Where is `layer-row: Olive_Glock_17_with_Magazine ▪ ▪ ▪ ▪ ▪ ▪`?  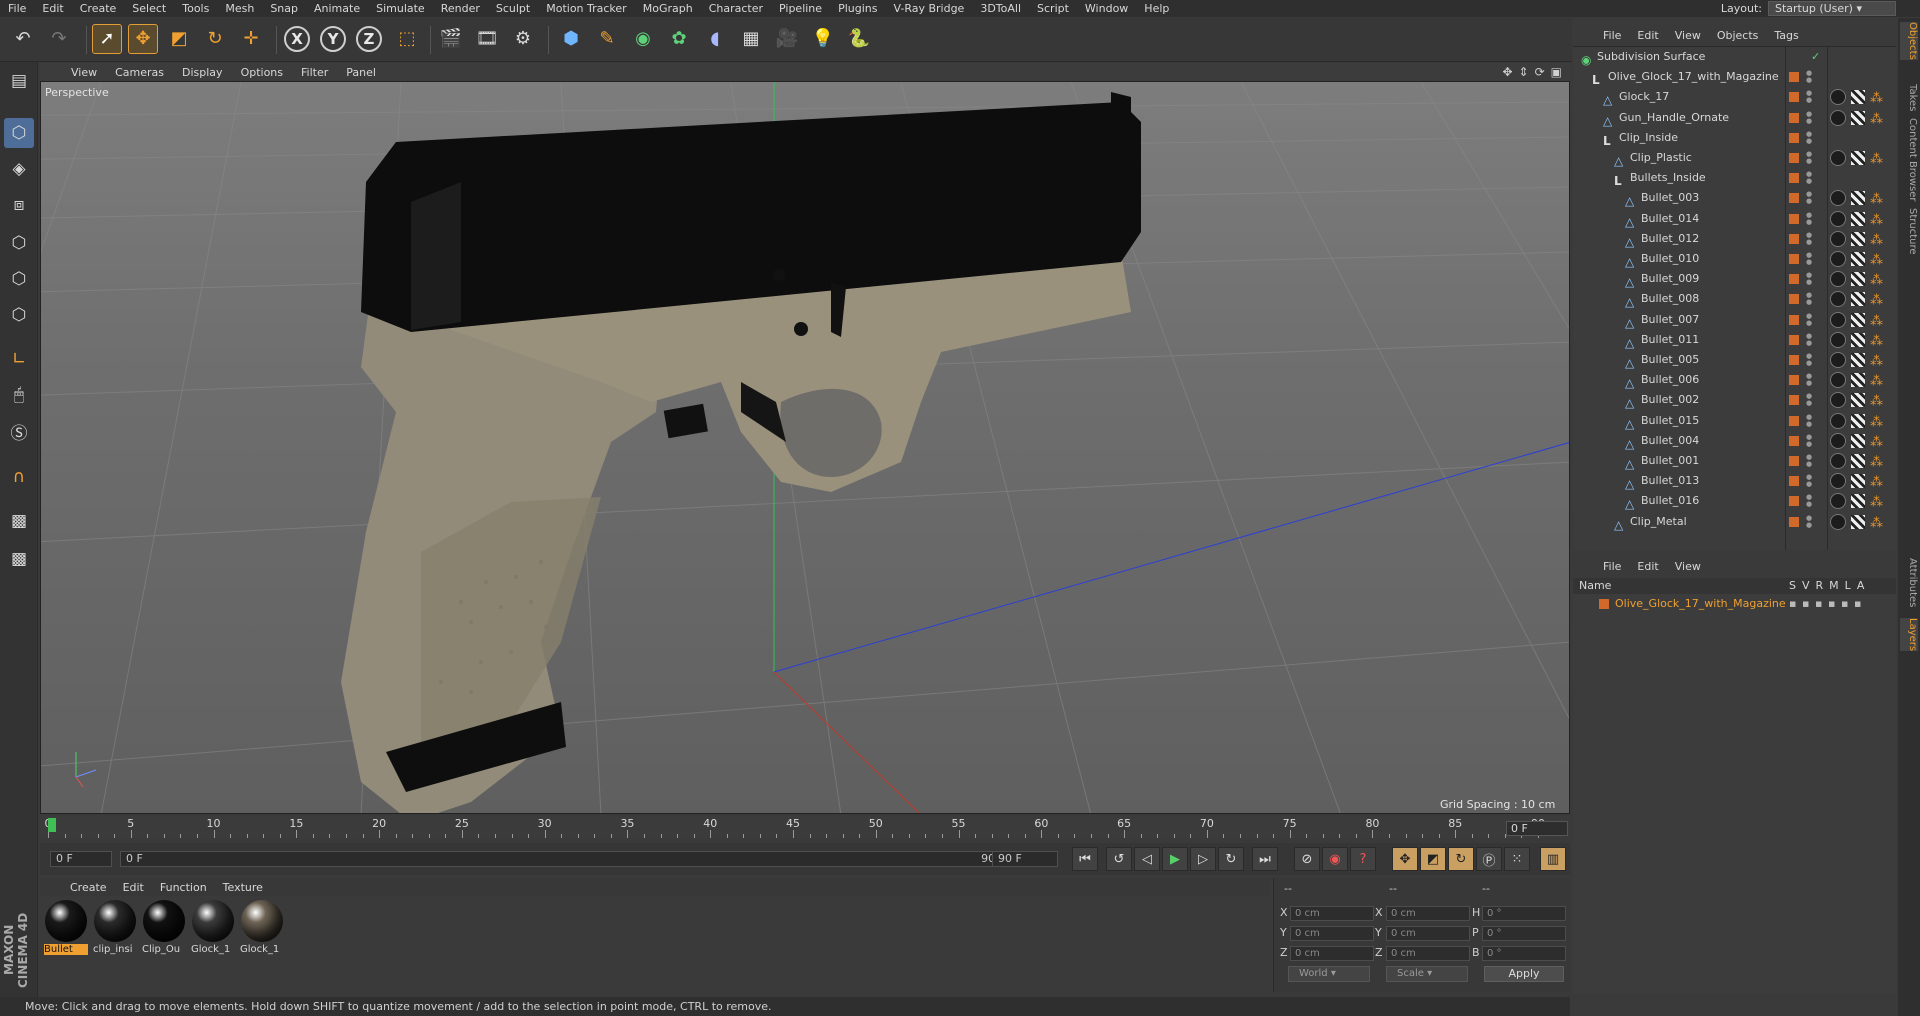
layer-row: Olive_Glock_17_with_Magazine ▪ ▪ ▪ ▪ ▪ ▪ is located at coordinates (1734, 604).